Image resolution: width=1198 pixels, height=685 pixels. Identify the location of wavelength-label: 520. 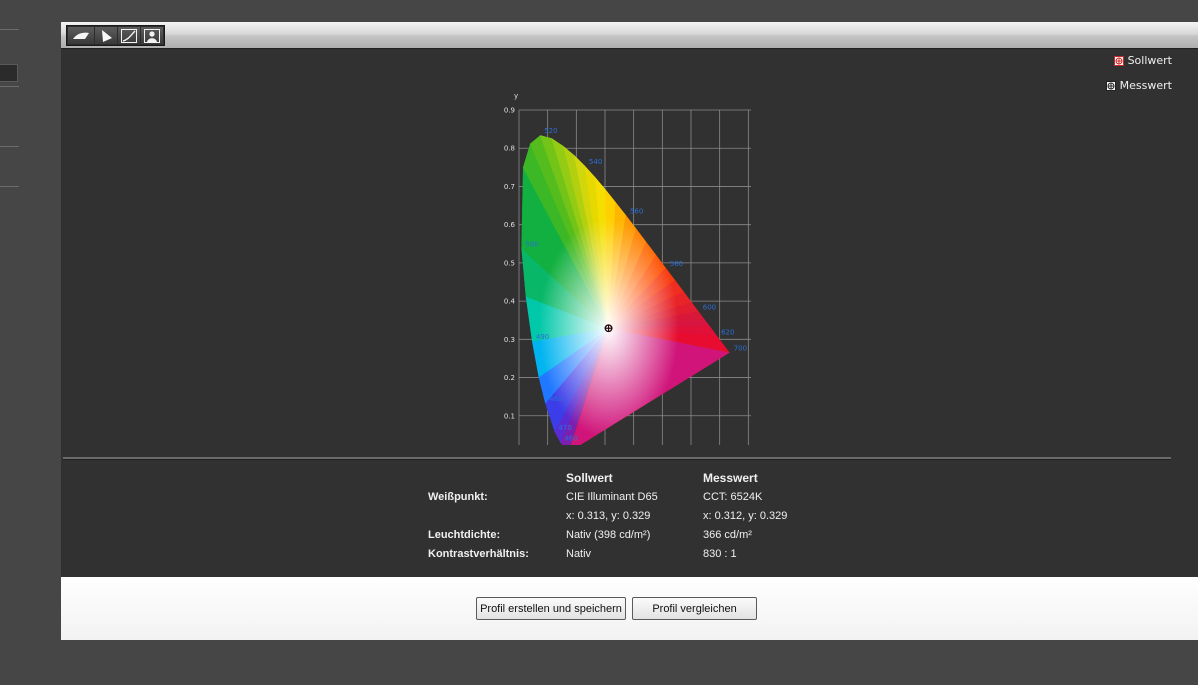
(550, 131).